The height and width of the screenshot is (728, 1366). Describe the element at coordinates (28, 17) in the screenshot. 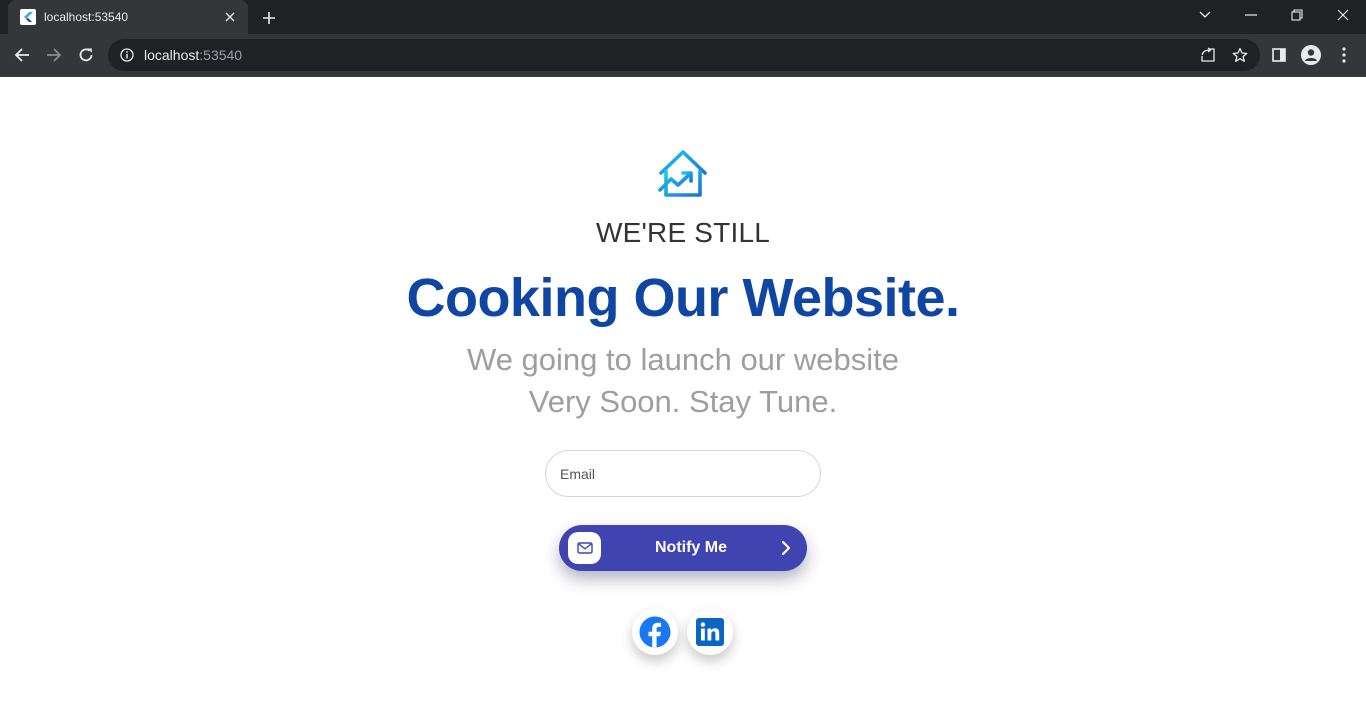

I see `flutter-favicon-icon` at that location.